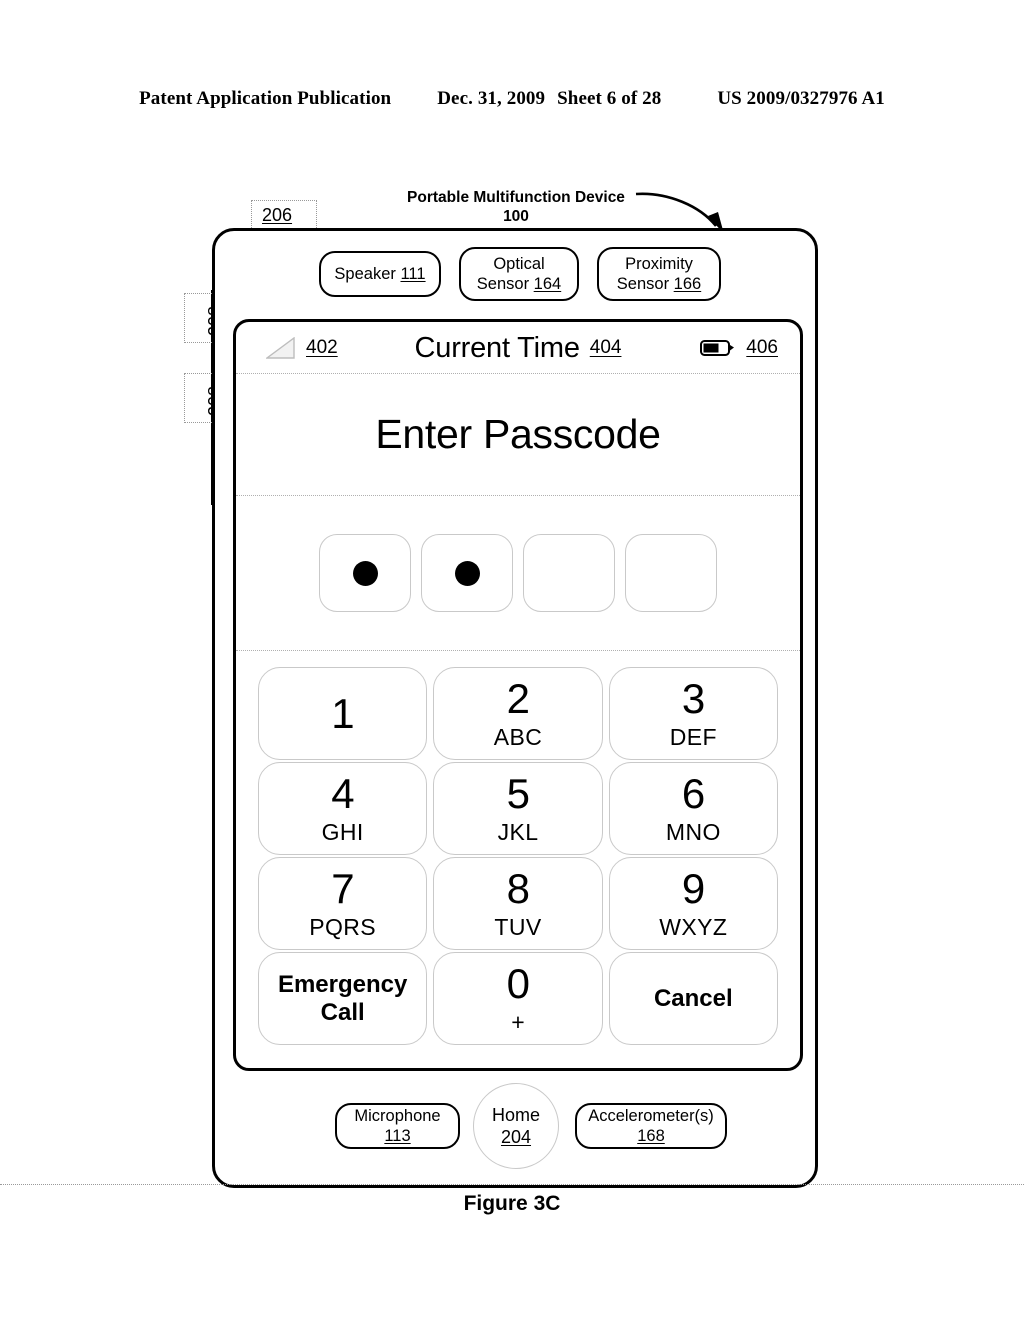 The width and height of the screenshot is (1024, 1320). I want to click on key-2: 2 ABC, so click(518, 713).